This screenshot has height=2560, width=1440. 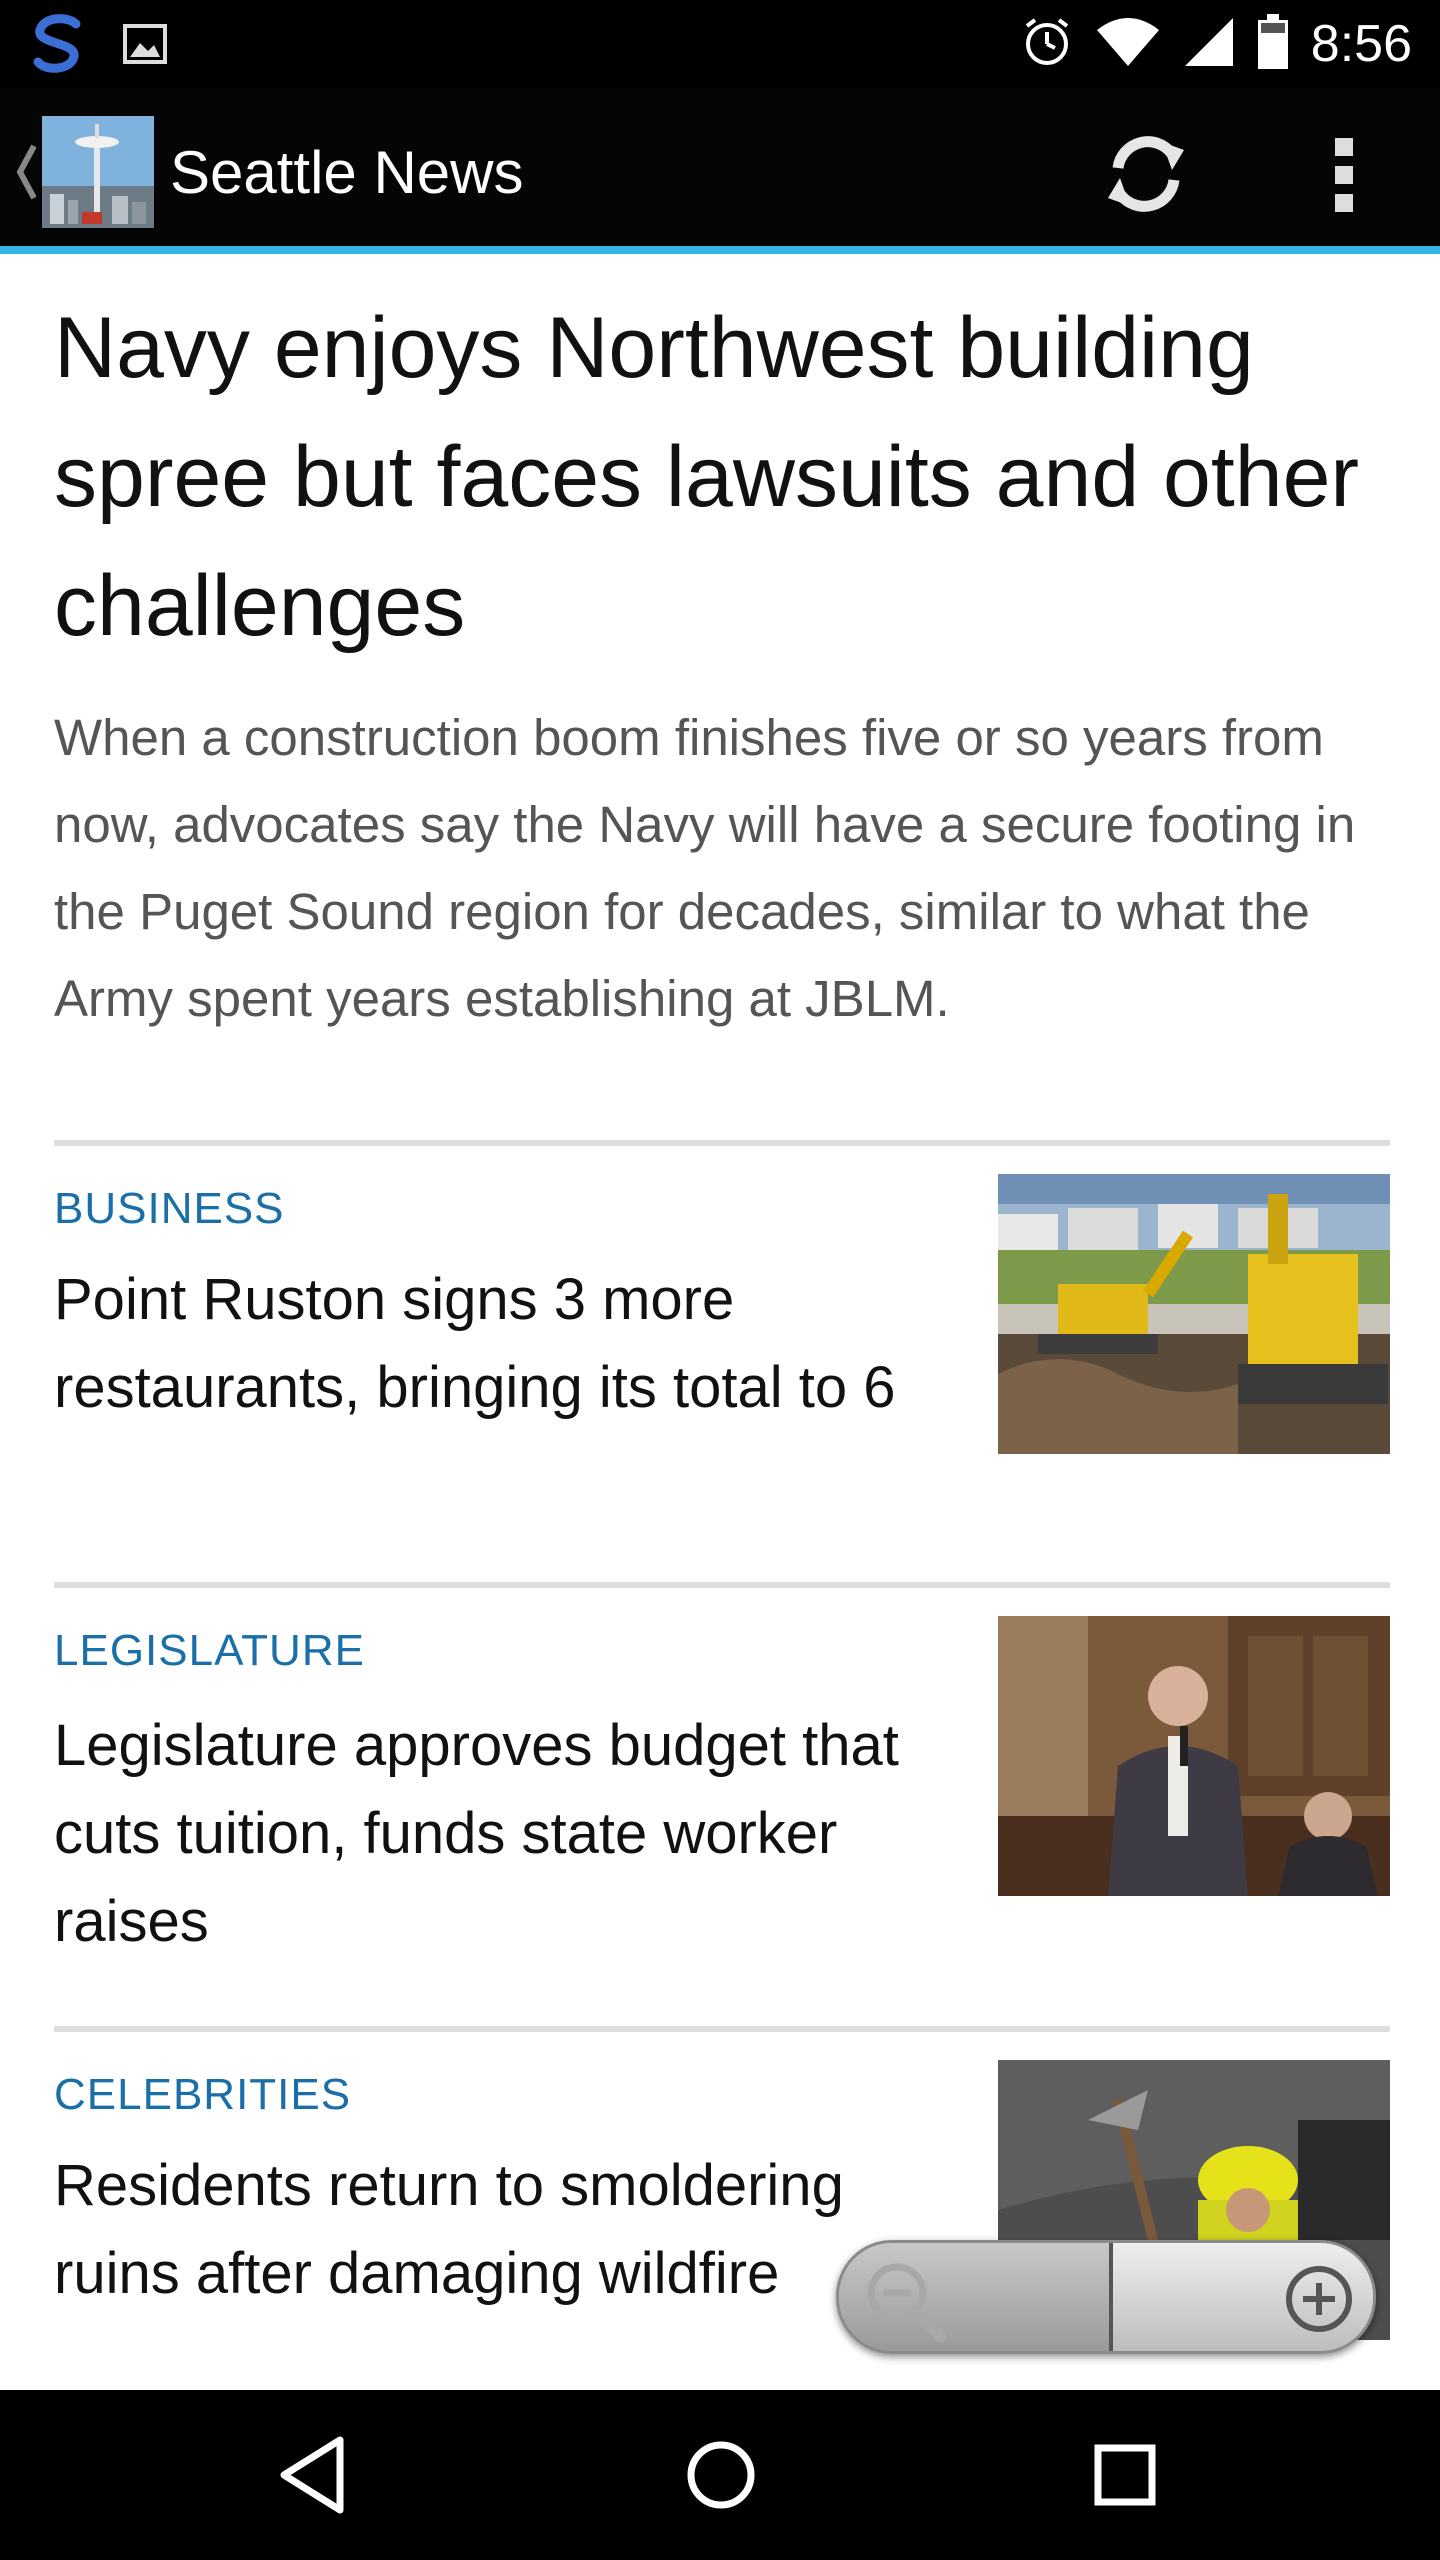 What do you see at coordinates (1194, 1314) in the screenshot?
I see `story-thumbnail-construction` at bounding box center [1194, 1314].